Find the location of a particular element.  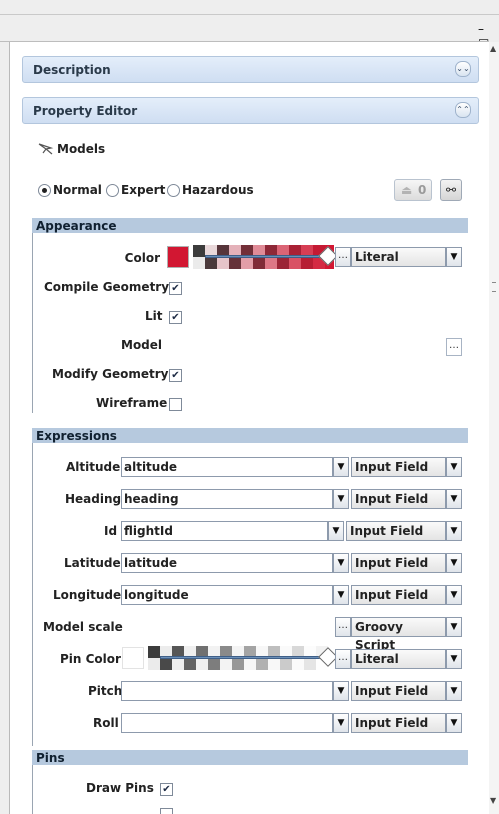

appearance-group-border is located at coordinates (32, 323).